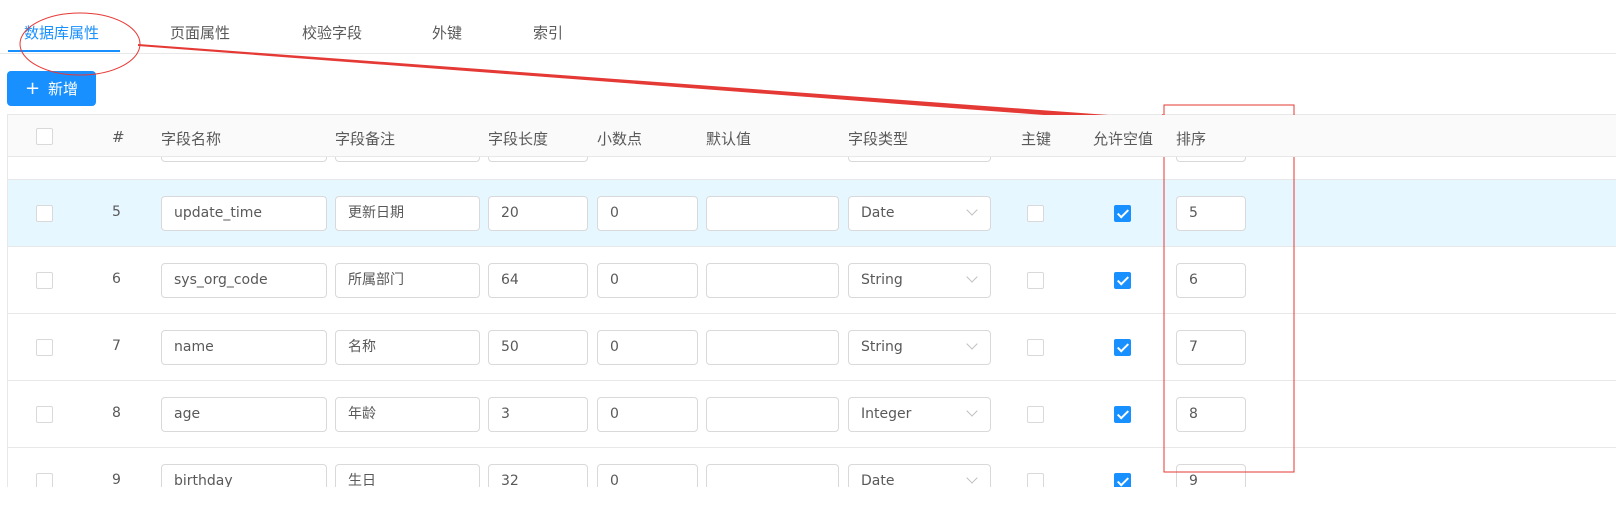 The image size is (1616, 511). Describe the element at coordinates (808, 27) in the screenshot. I see `tab-bar: 数据库属性 页面属性 校验字段 外键 索引` at that location.